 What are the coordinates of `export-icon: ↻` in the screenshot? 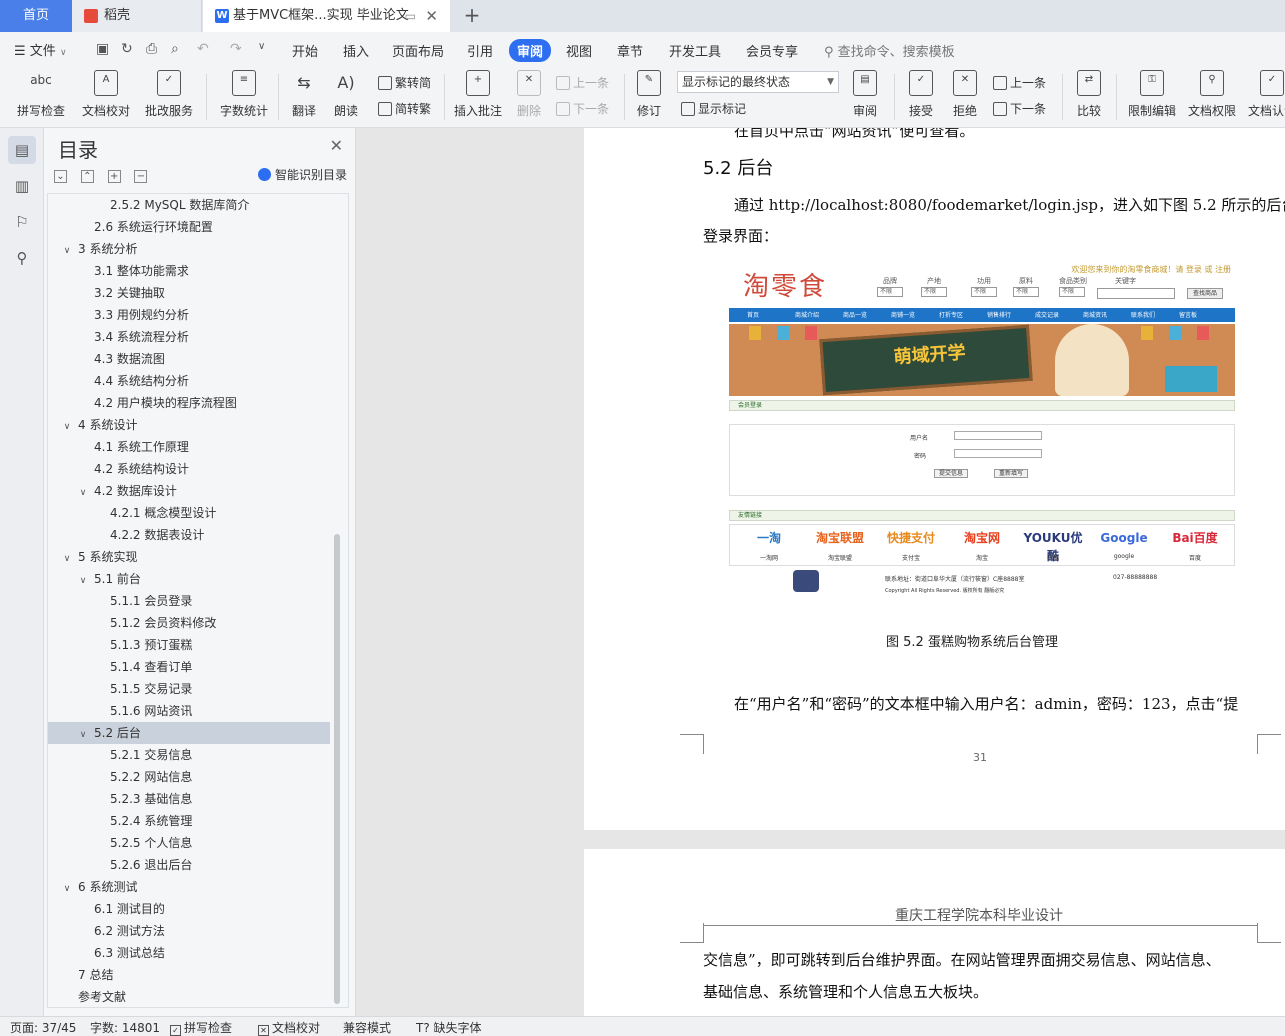 It's located at (127, 49).